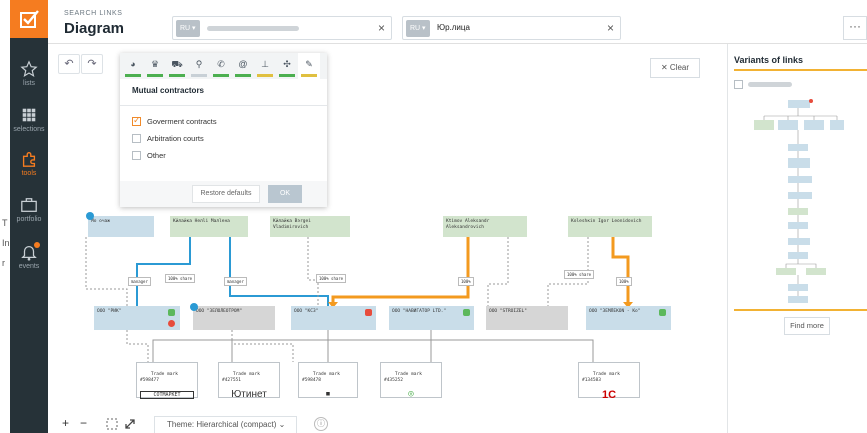  Describe the element at coordinates (29, 129) in the screenshot. I see `sidebar-label: selections` at that location.